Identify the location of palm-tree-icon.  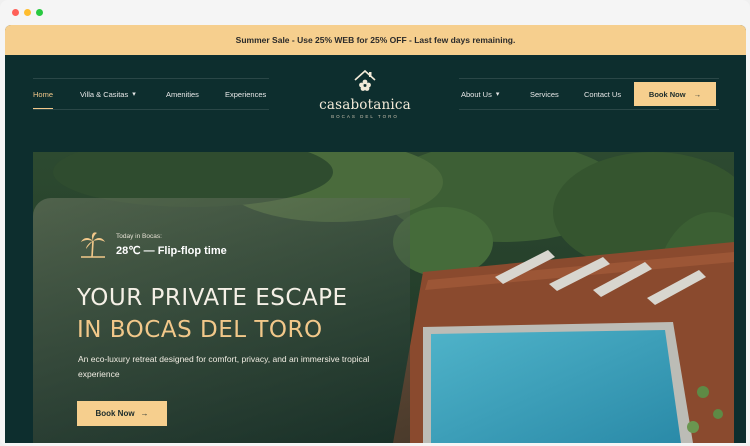
(93, 245).